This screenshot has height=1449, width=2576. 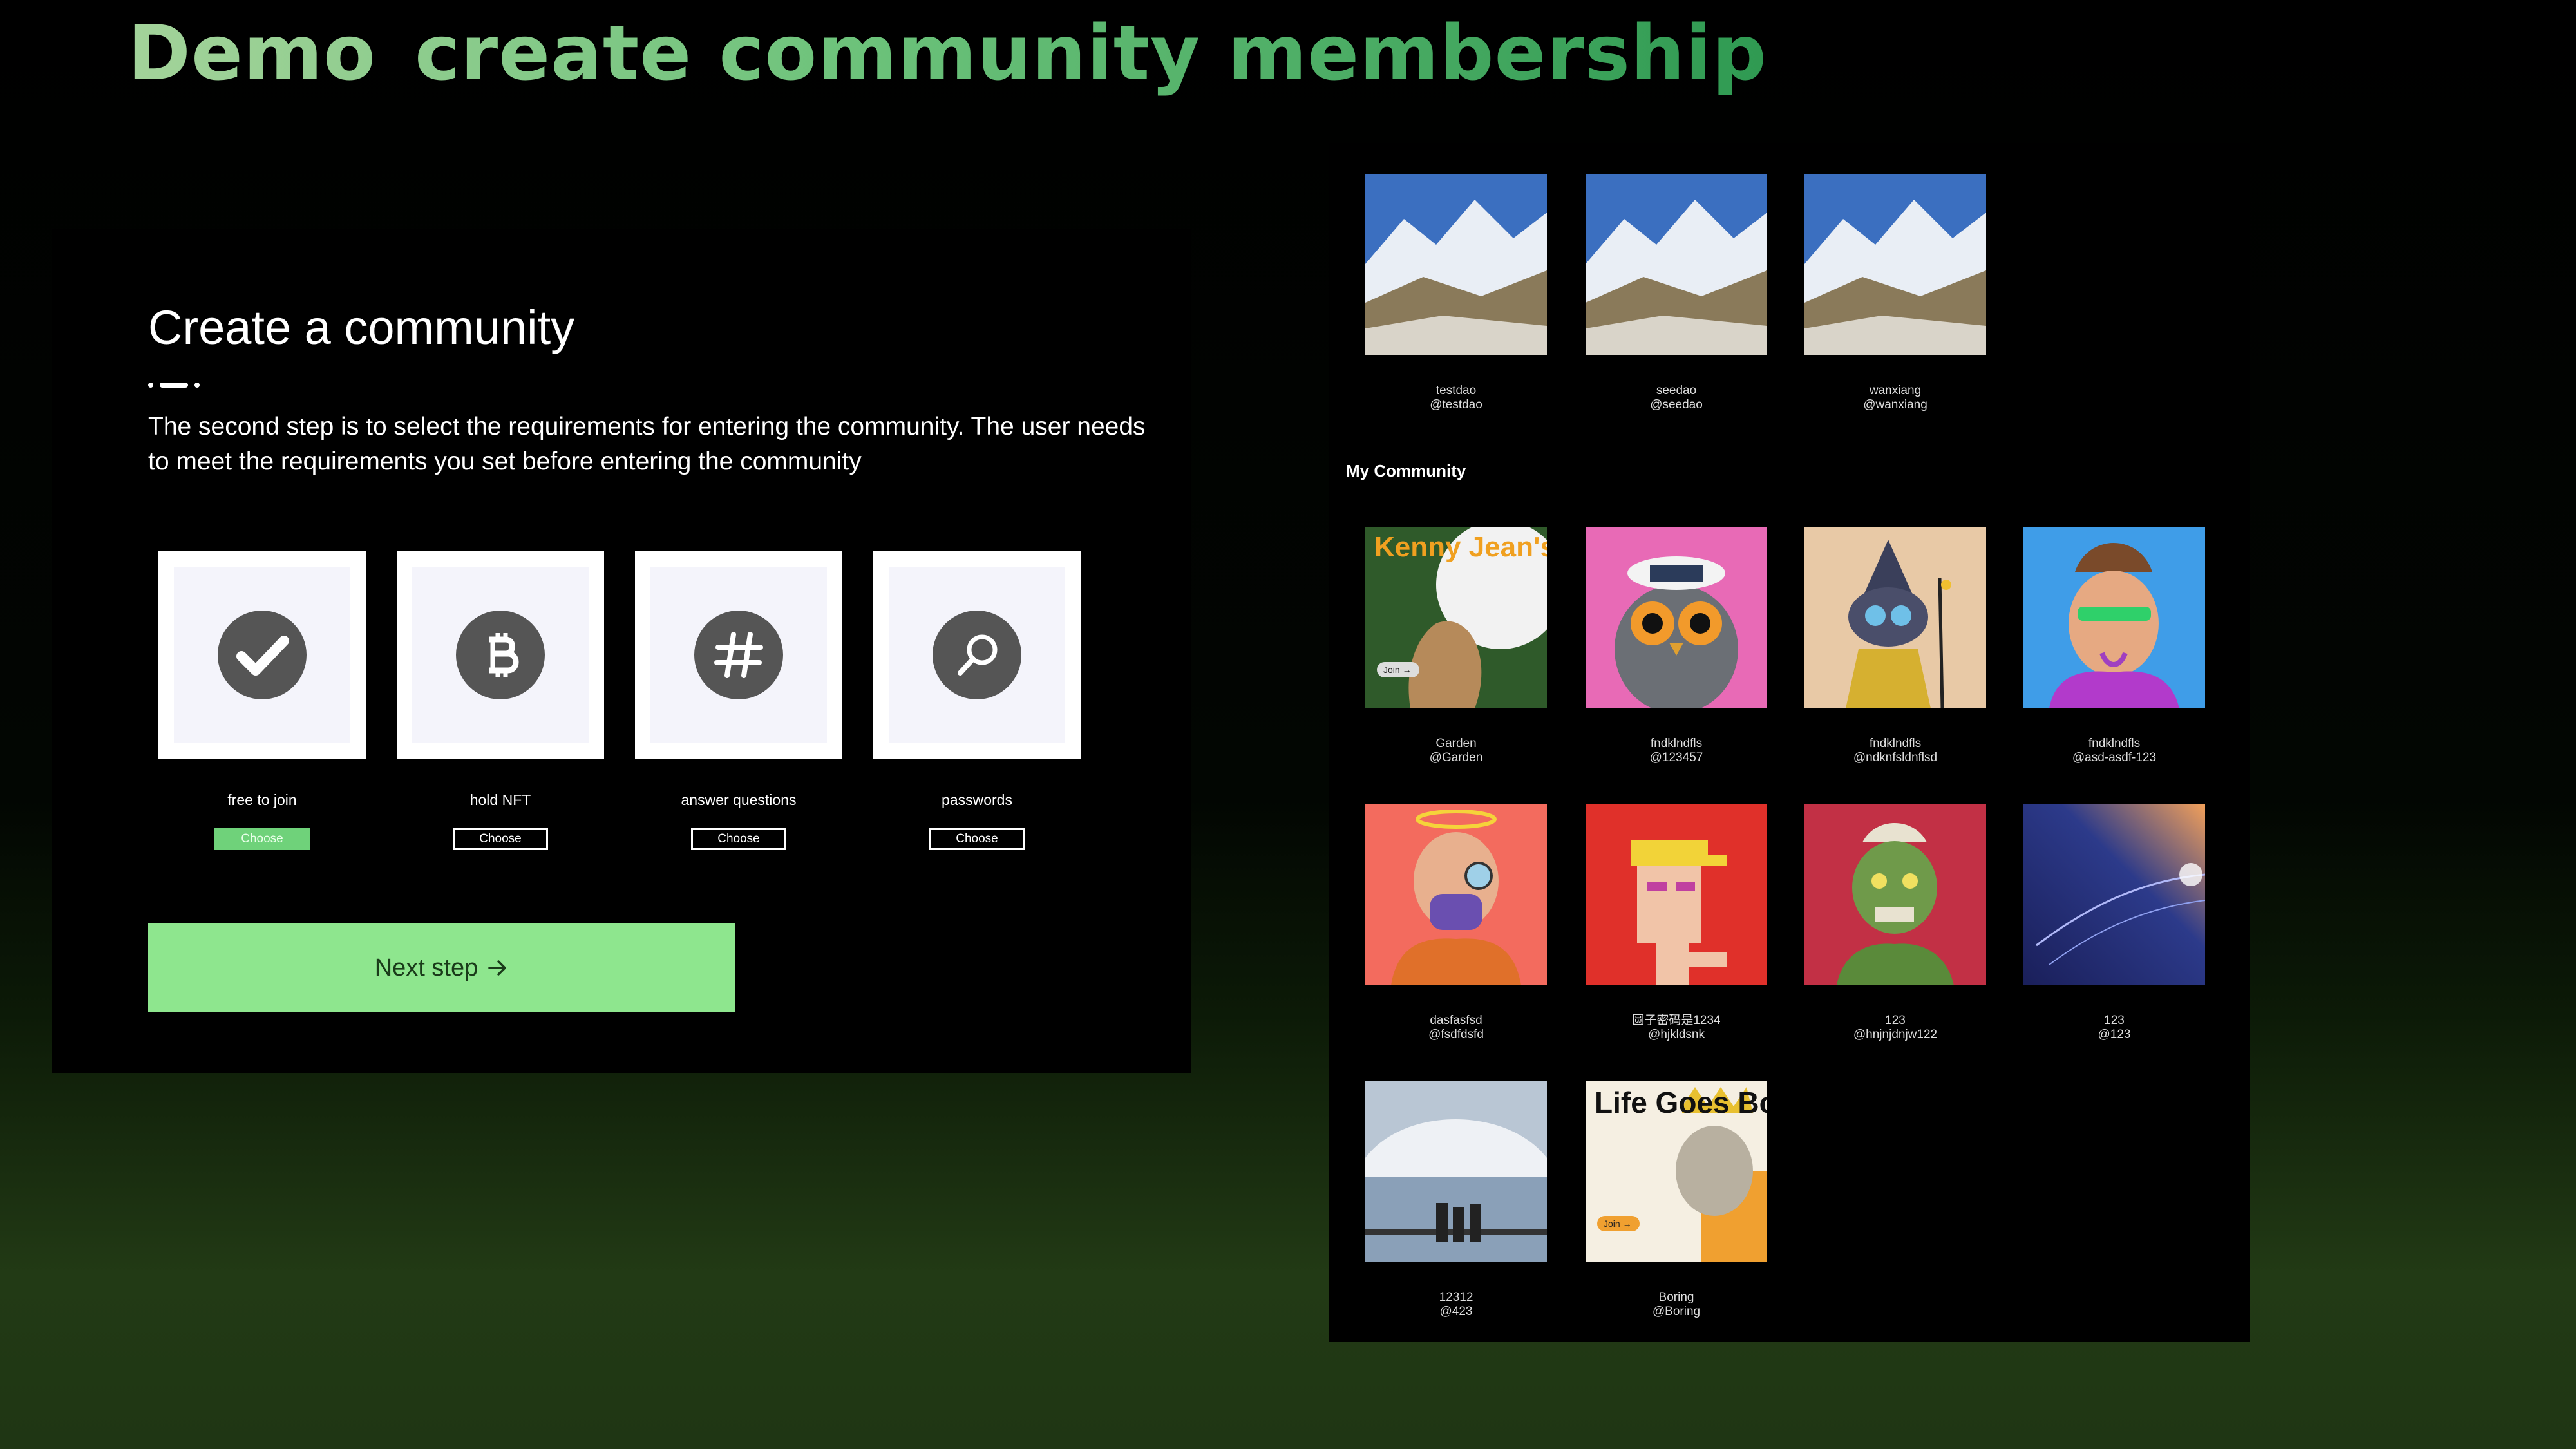 What do you see at coordinates (500, 799) in the screenshot?
I see `option-label: hold NFT` at bounding box center [500, 799].